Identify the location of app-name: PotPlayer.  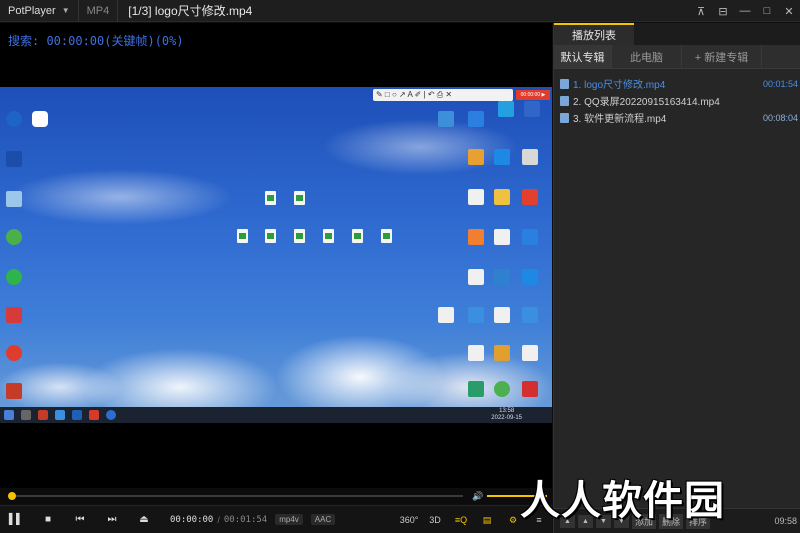
(32, 10).